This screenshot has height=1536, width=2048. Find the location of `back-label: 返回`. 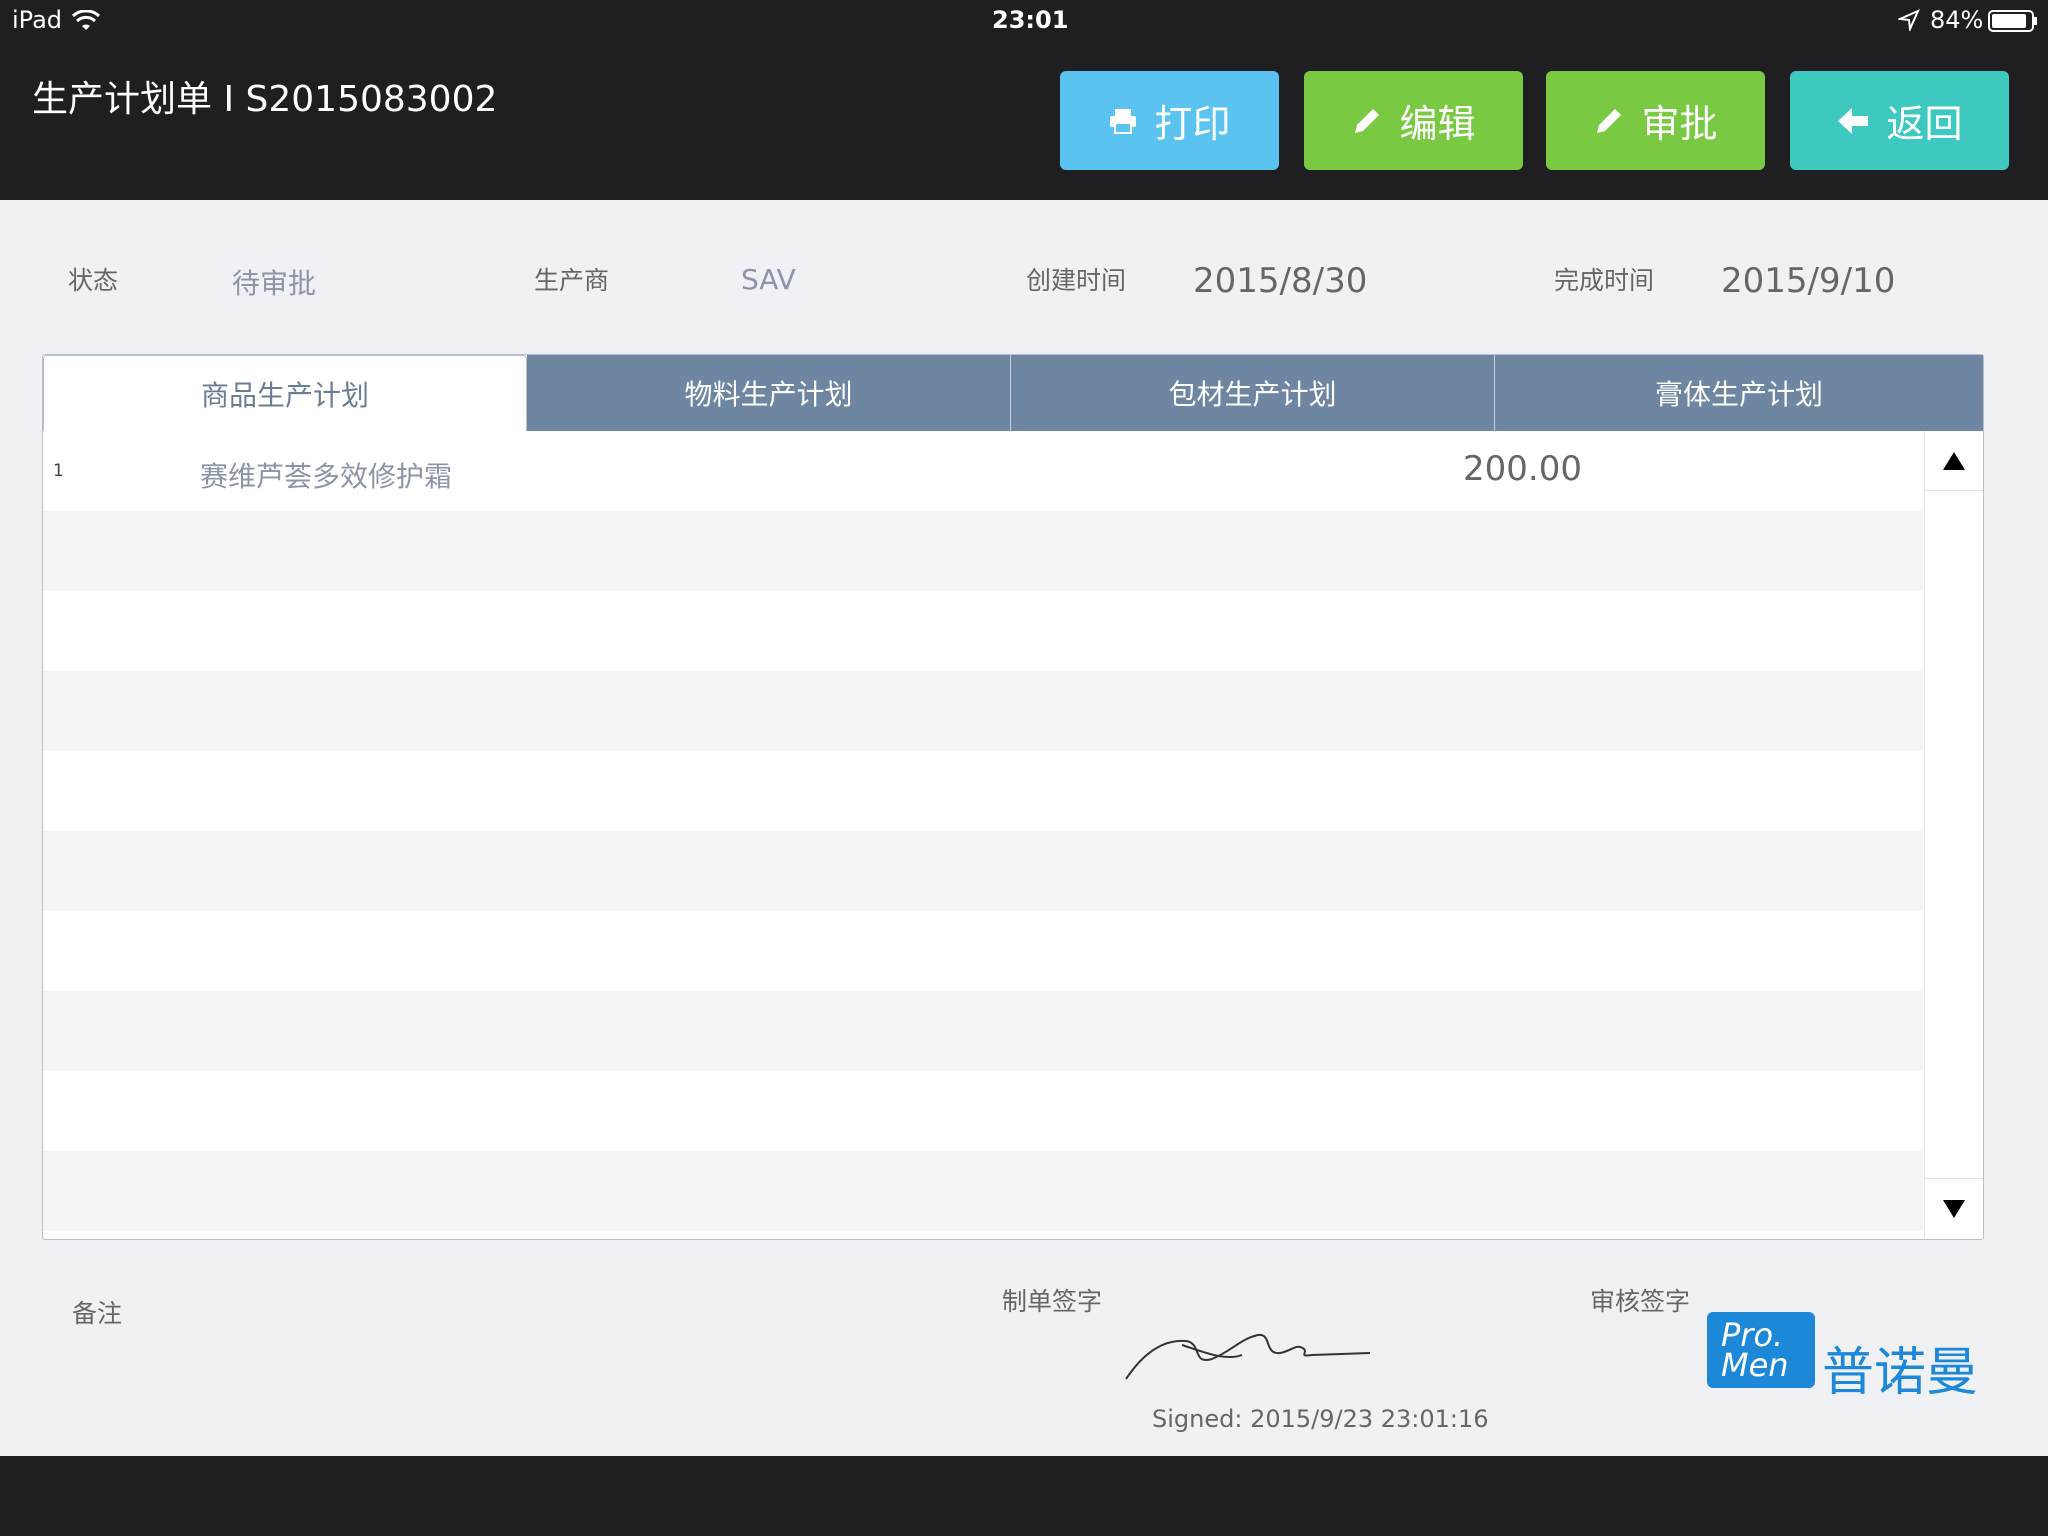

back-label: 返回 is located at coordinates (1924, 124).